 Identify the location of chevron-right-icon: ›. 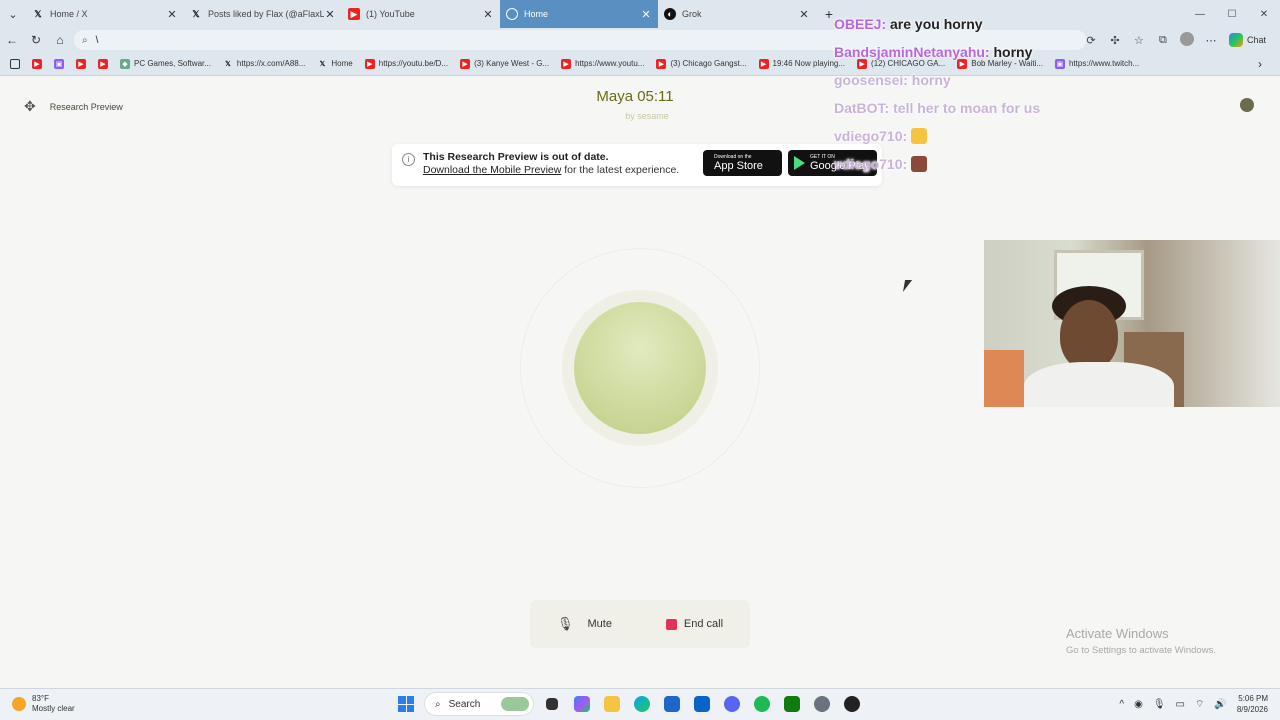
(1260, 64).